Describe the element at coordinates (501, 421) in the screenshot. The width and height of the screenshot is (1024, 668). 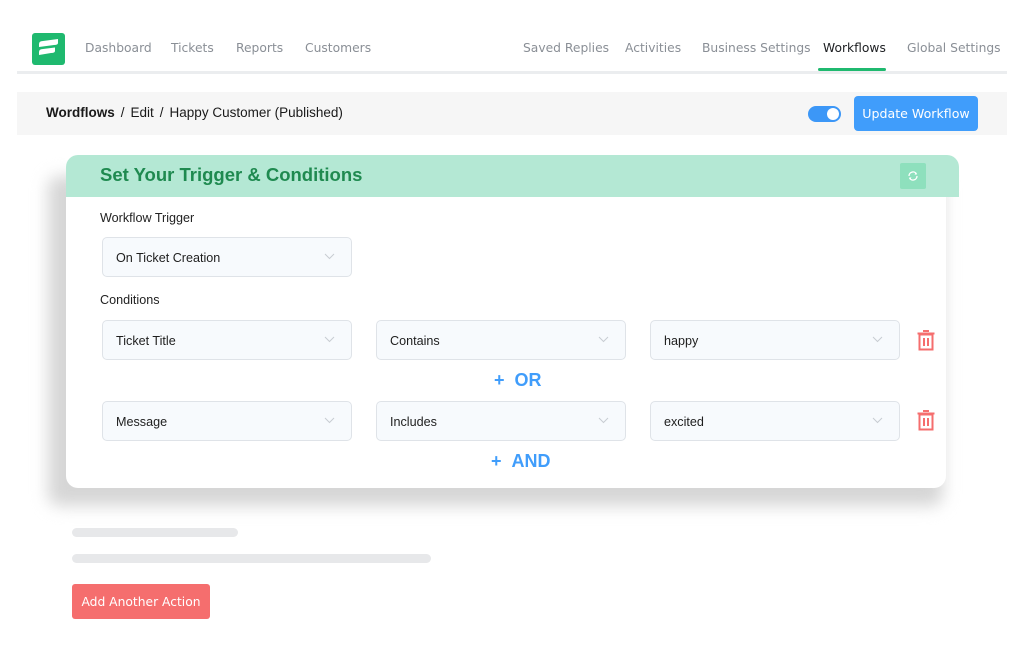
I see `condition-2-operator-select: Includes` at that location.